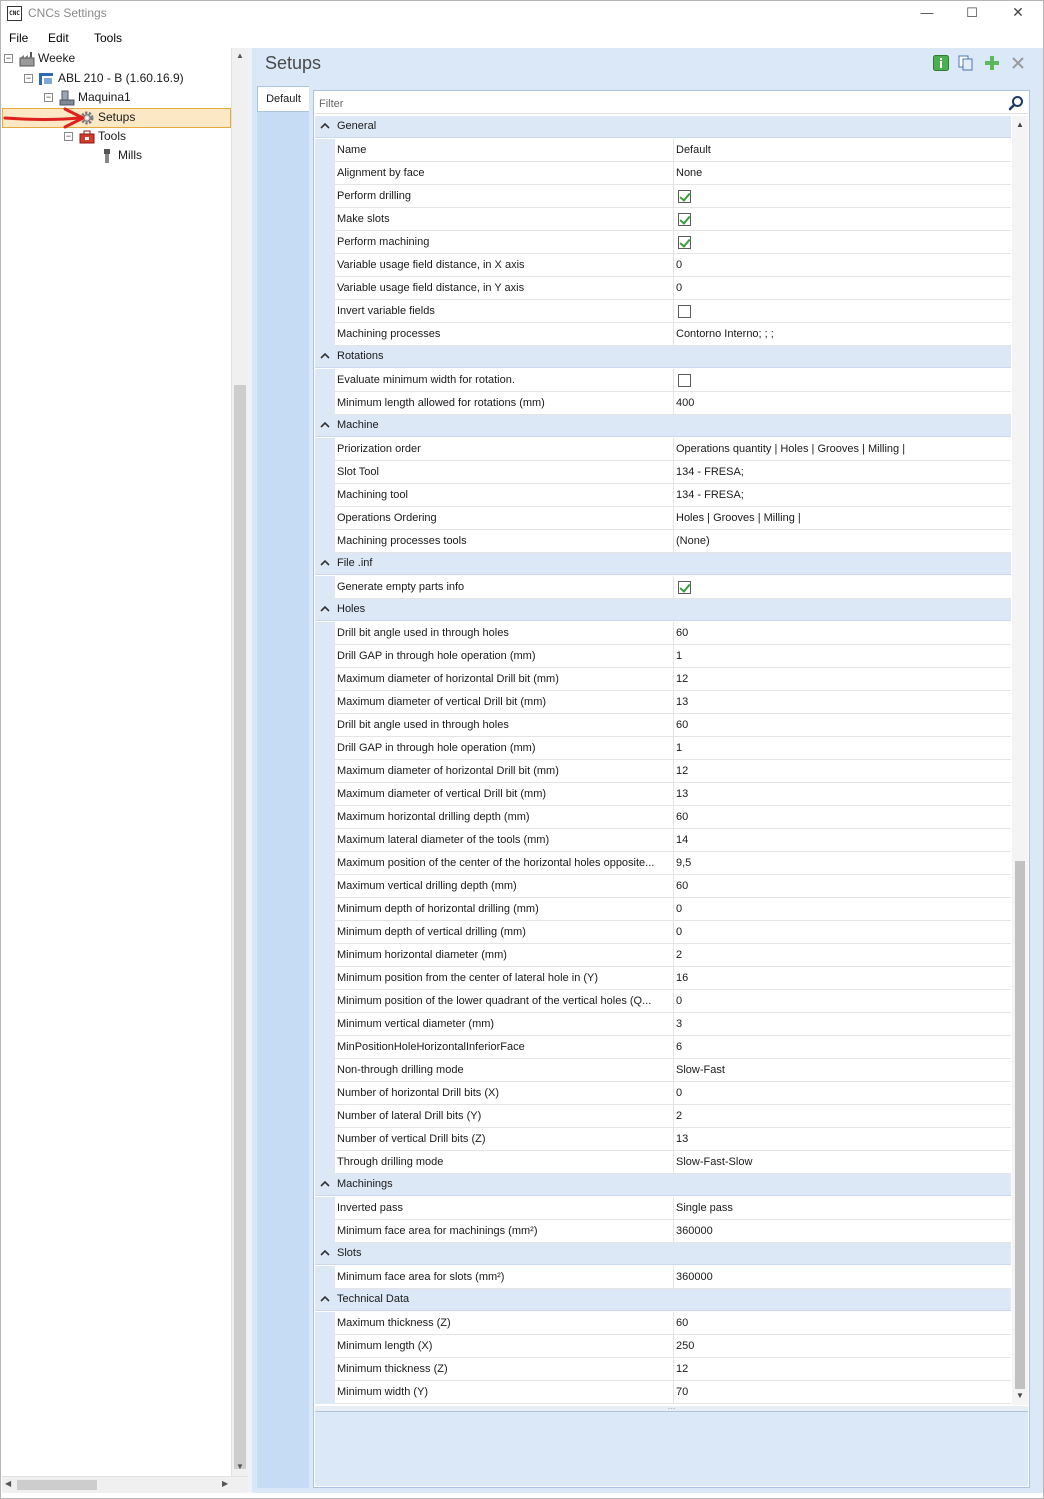 This screenshot has height=1499, width=1044. What do you see at coordinates (663, 1024) in the screenshot?
I see `property-row: Minimum vertical diameter (mm) 3` at bounding box center [663, 1024].